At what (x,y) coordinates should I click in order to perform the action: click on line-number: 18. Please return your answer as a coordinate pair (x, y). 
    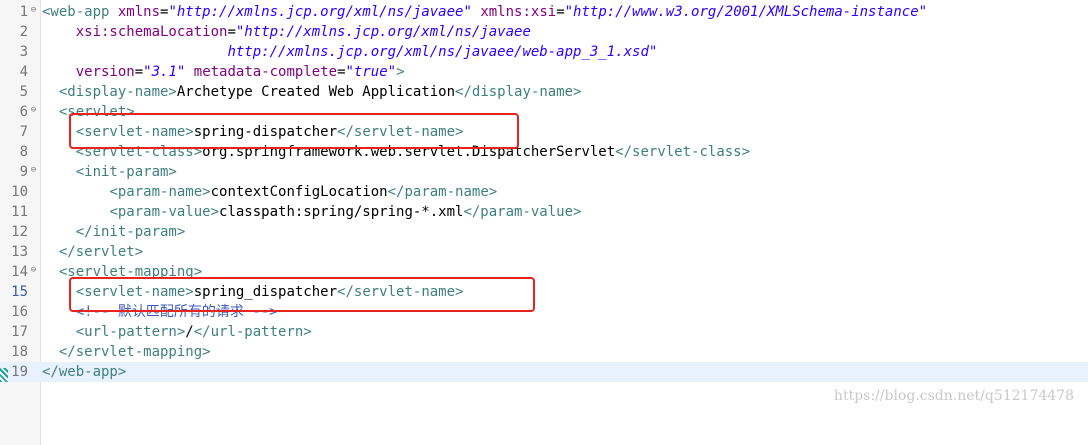
    Looking at the image, I should click on (19, 352).